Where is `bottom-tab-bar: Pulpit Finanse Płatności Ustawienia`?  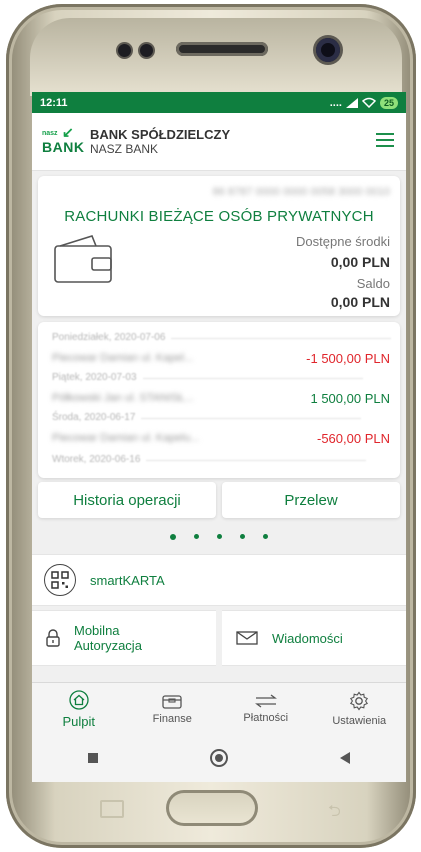
bottom-tab-bar: Pulpit Finanse Płatności Ustawienia is located at coordinates (219, 708).